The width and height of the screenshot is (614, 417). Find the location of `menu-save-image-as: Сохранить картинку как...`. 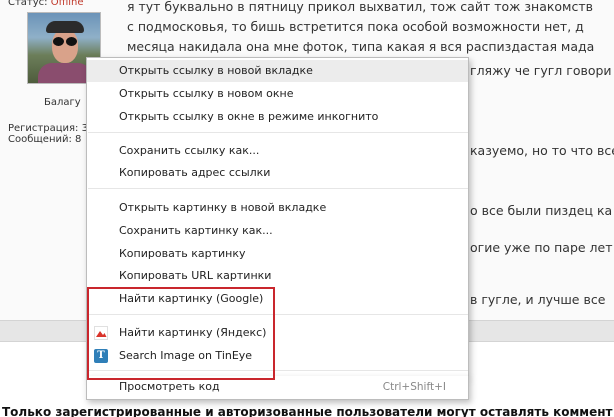

menu-save-image-as: Сохранить картинку как... is located at coordinates (277, 231).